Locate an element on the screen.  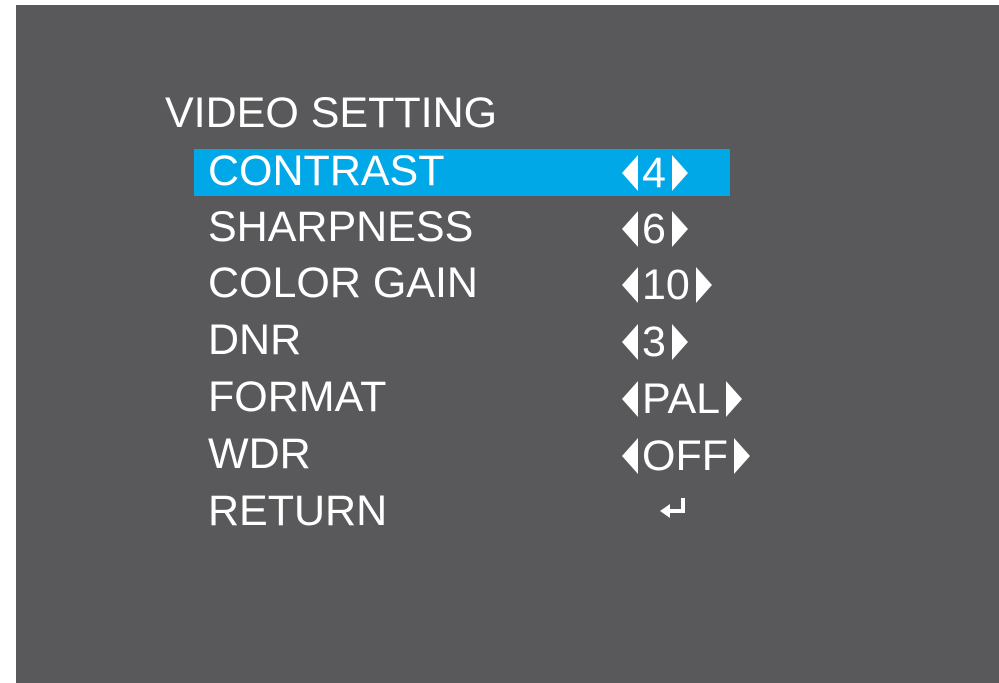
menu-item-format: FORMAT PAL is located at coordinates (468, 398).